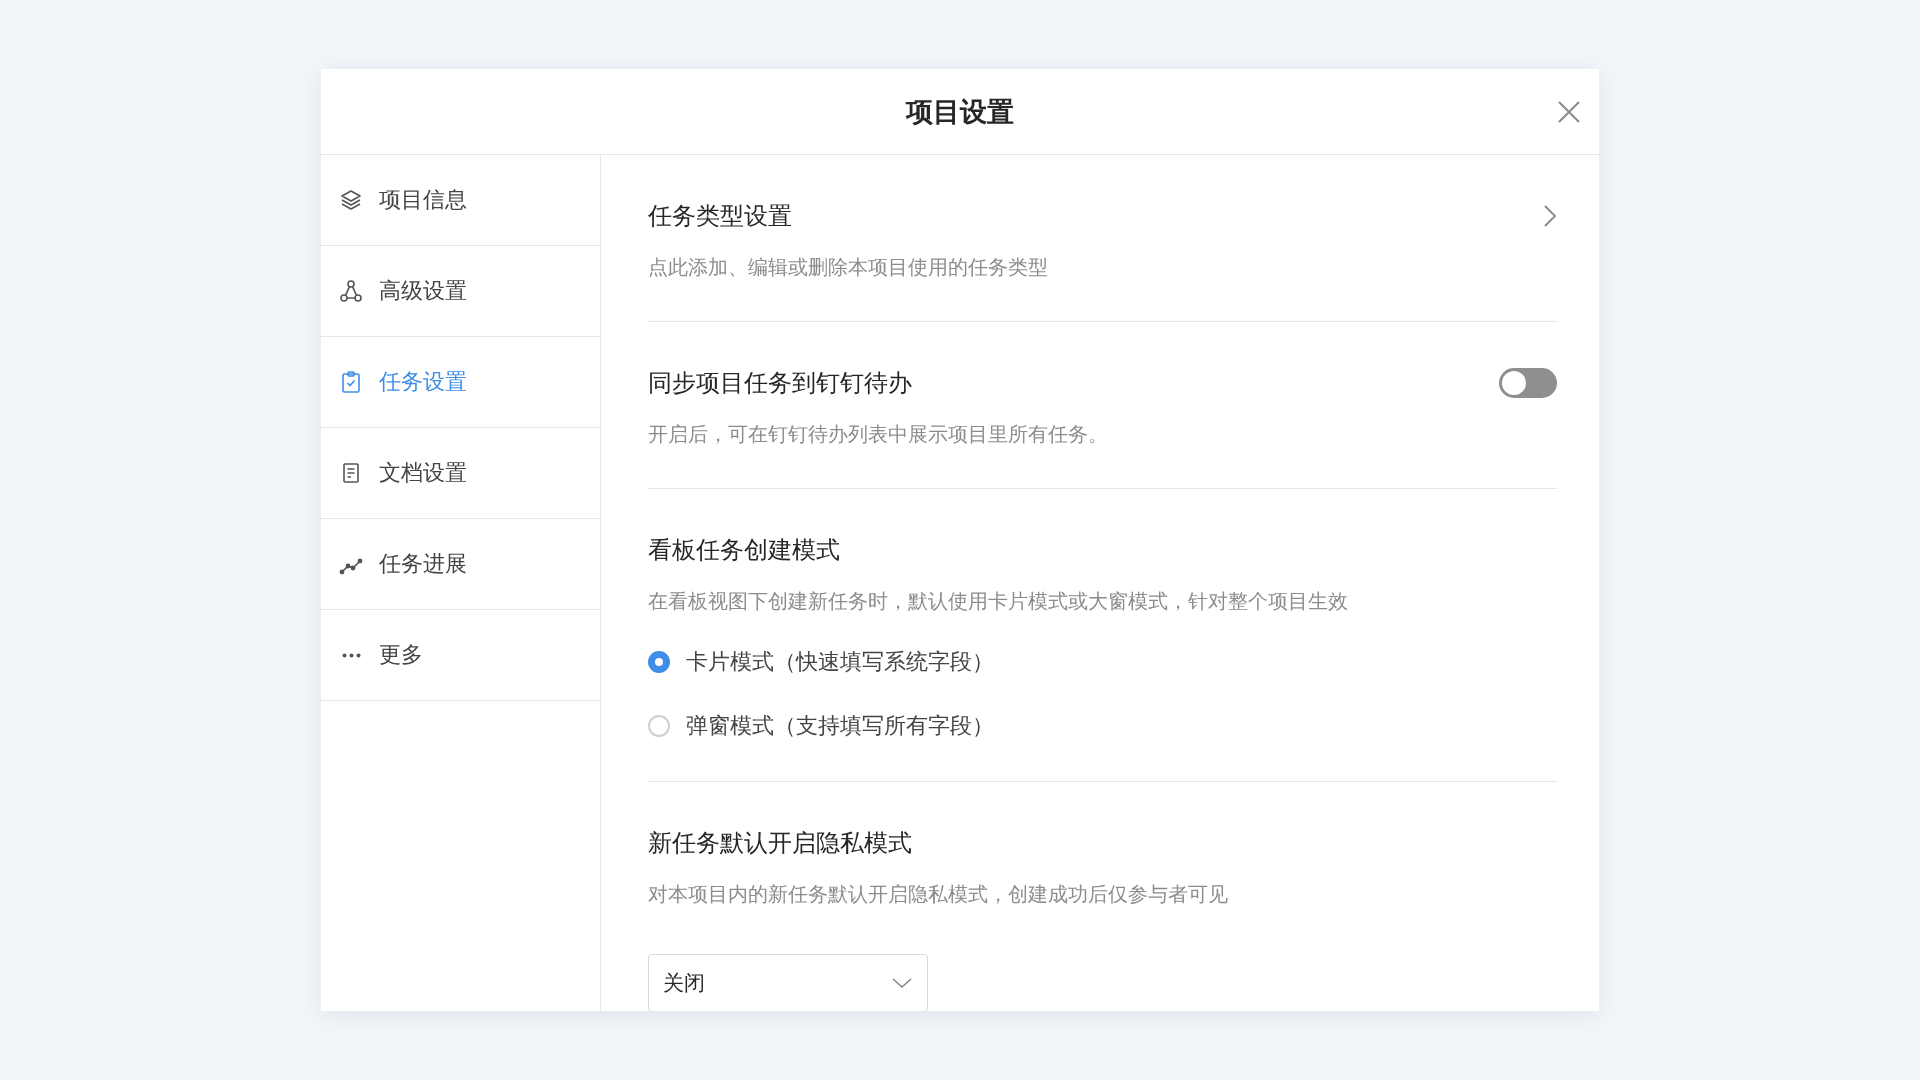  Describe the element at coordinates (780, 843) in the screenshot. I see `section-title: 新任务默认开启隐私模式` at that location.